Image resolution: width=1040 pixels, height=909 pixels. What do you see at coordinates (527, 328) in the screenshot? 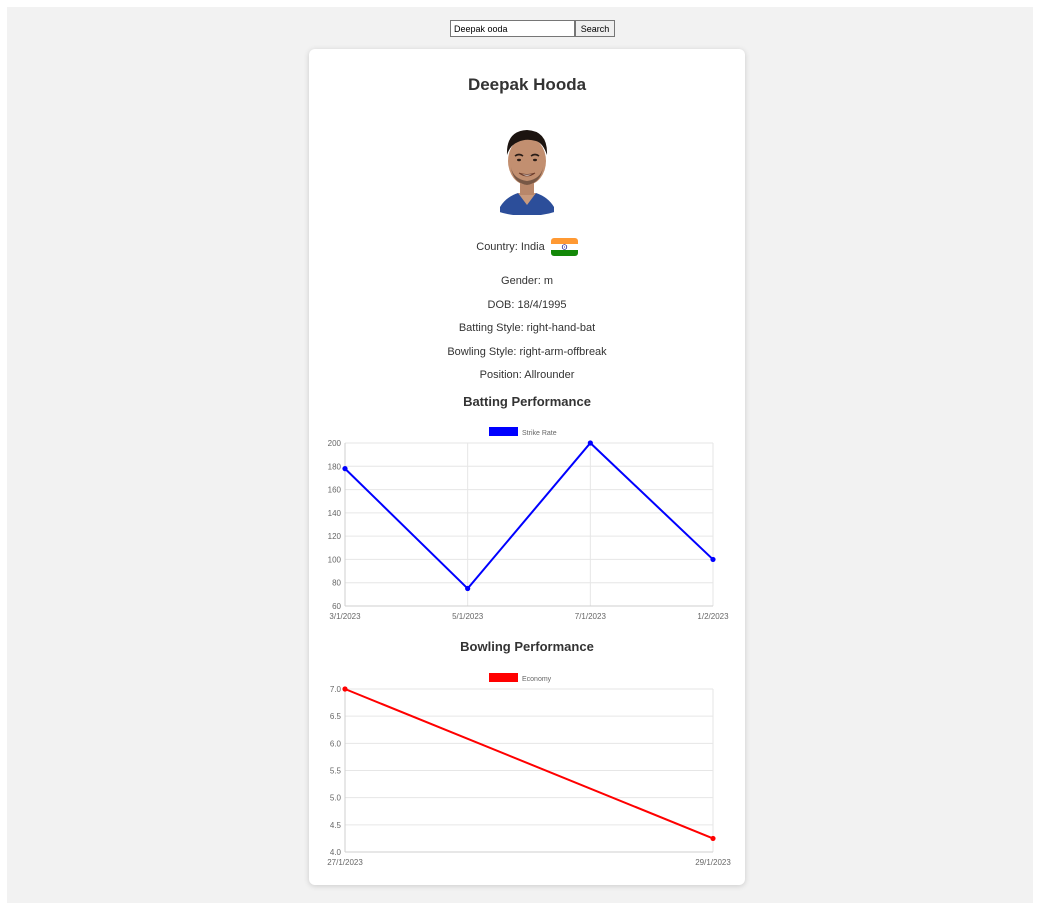
I see `batting-style-text: Batting Style: right-hand-bat` at bounding box center [527, 328].